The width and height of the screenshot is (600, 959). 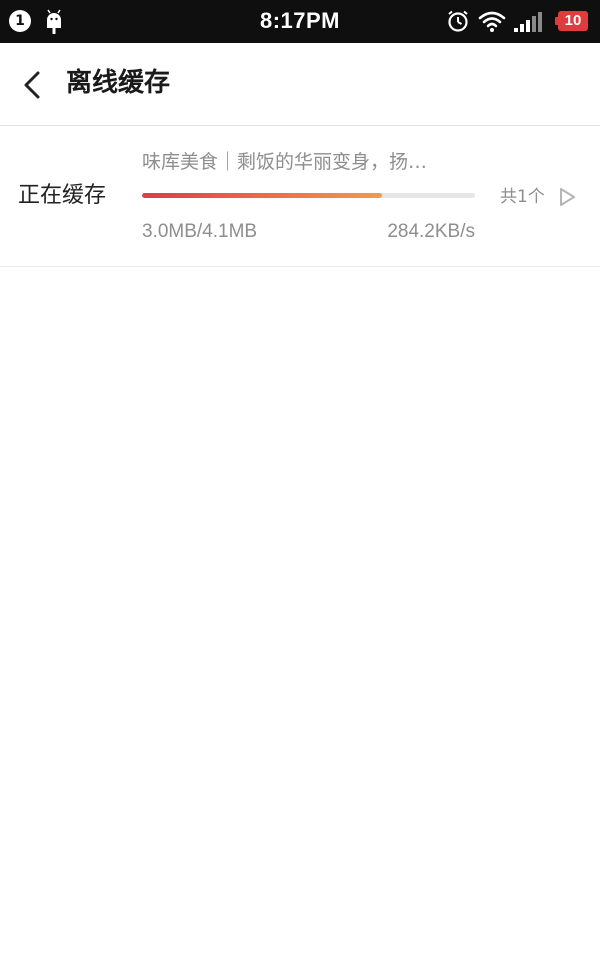 What do you see at coordinates (528, 22) in the screenshot?
I see `signal-icon` at bounding box center [528, 22].